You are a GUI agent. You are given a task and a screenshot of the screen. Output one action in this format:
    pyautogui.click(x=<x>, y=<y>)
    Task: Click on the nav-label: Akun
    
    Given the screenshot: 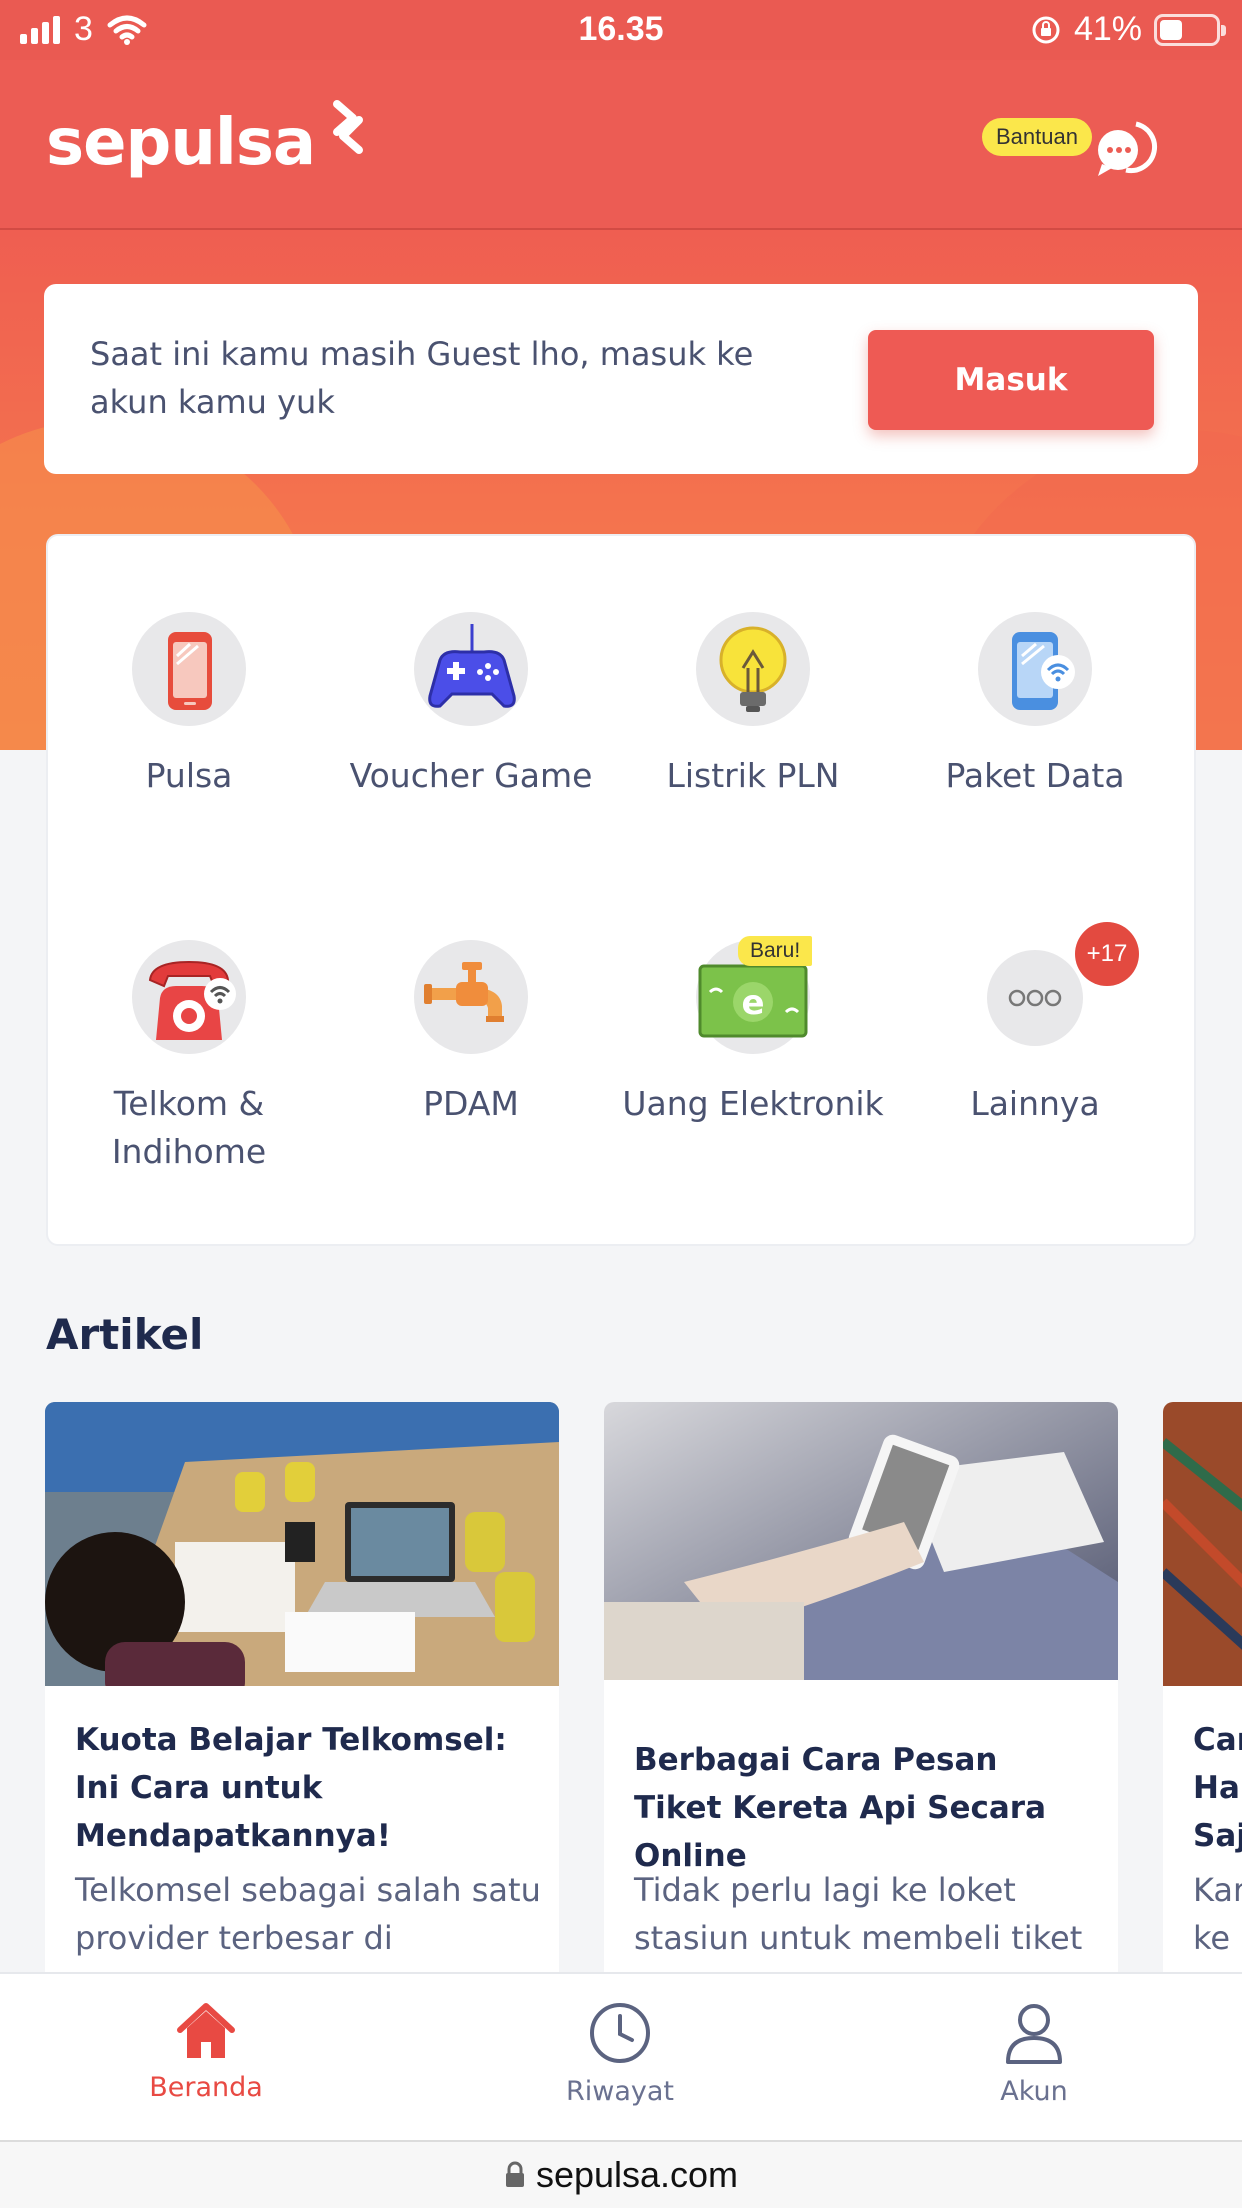 What is the action you would take?
    pyautogui.click(x=1034, y=2091)
    